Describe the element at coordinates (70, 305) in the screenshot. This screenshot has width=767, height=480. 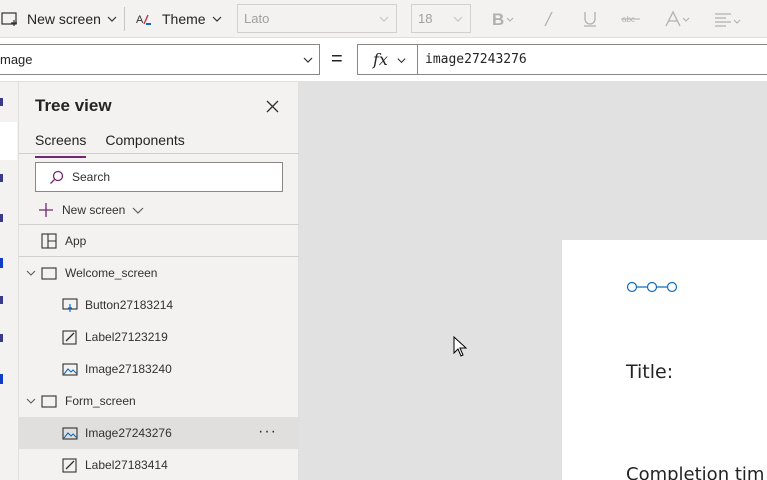
I see `button-icon` at that location.